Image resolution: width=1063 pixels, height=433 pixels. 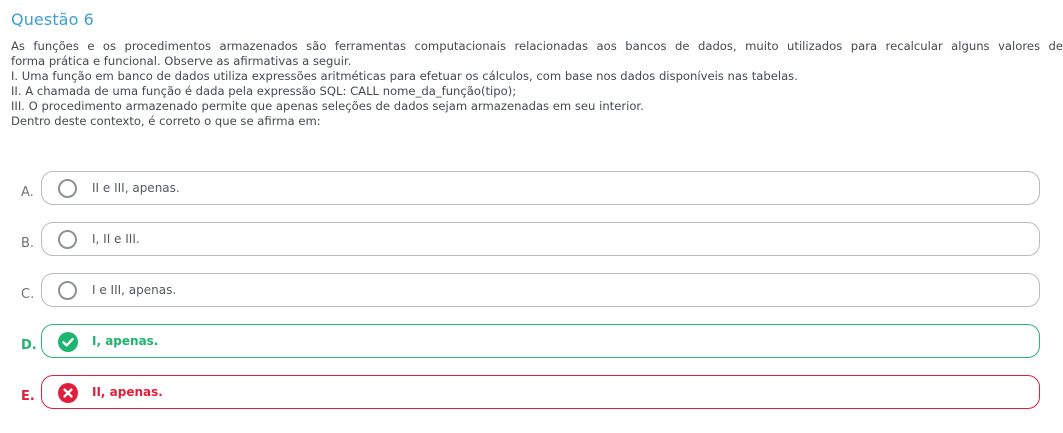 I want to click on option-c-button: I e III, apenas., so click(x=540, y=290).